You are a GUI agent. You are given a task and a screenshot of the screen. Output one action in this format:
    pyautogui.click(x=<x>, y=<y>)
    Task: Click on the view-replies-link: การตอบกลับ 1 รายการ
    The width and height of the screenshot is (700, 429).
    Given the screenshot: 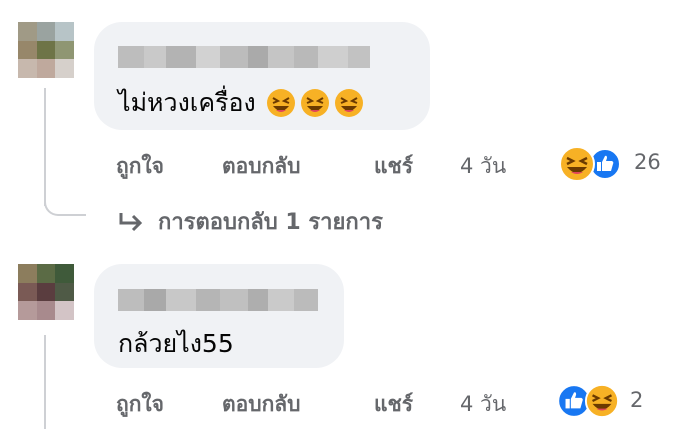 What is the action you would take?
    pyautogui.click(x=250, y=221)
    